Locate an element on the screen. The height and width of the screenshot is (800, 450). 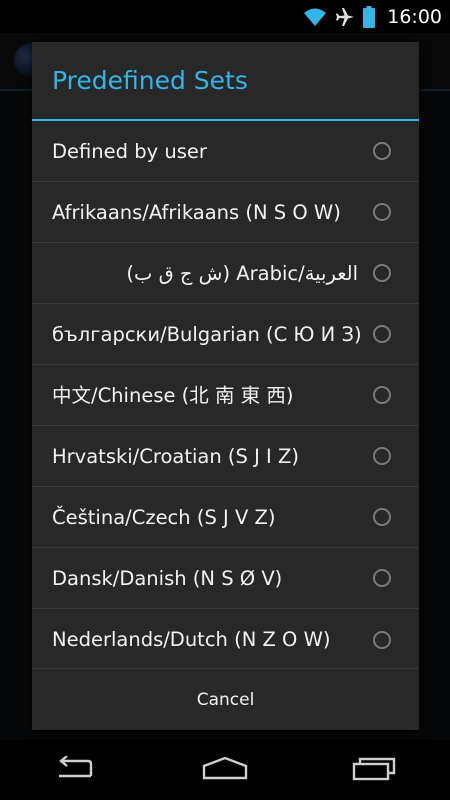
list-item: العربية/Arabic (ش ج ق ب) is located at coordinates (225, 273).